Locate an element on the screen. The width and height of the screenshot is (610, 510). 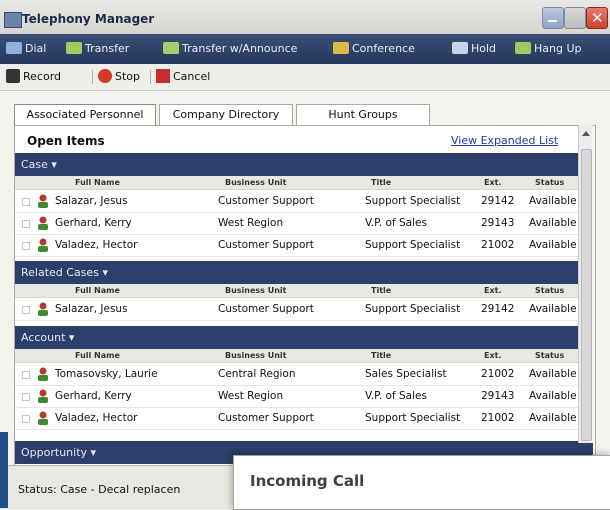
incoming-call-title: Incoming Call is located at coordinates (307, 481).